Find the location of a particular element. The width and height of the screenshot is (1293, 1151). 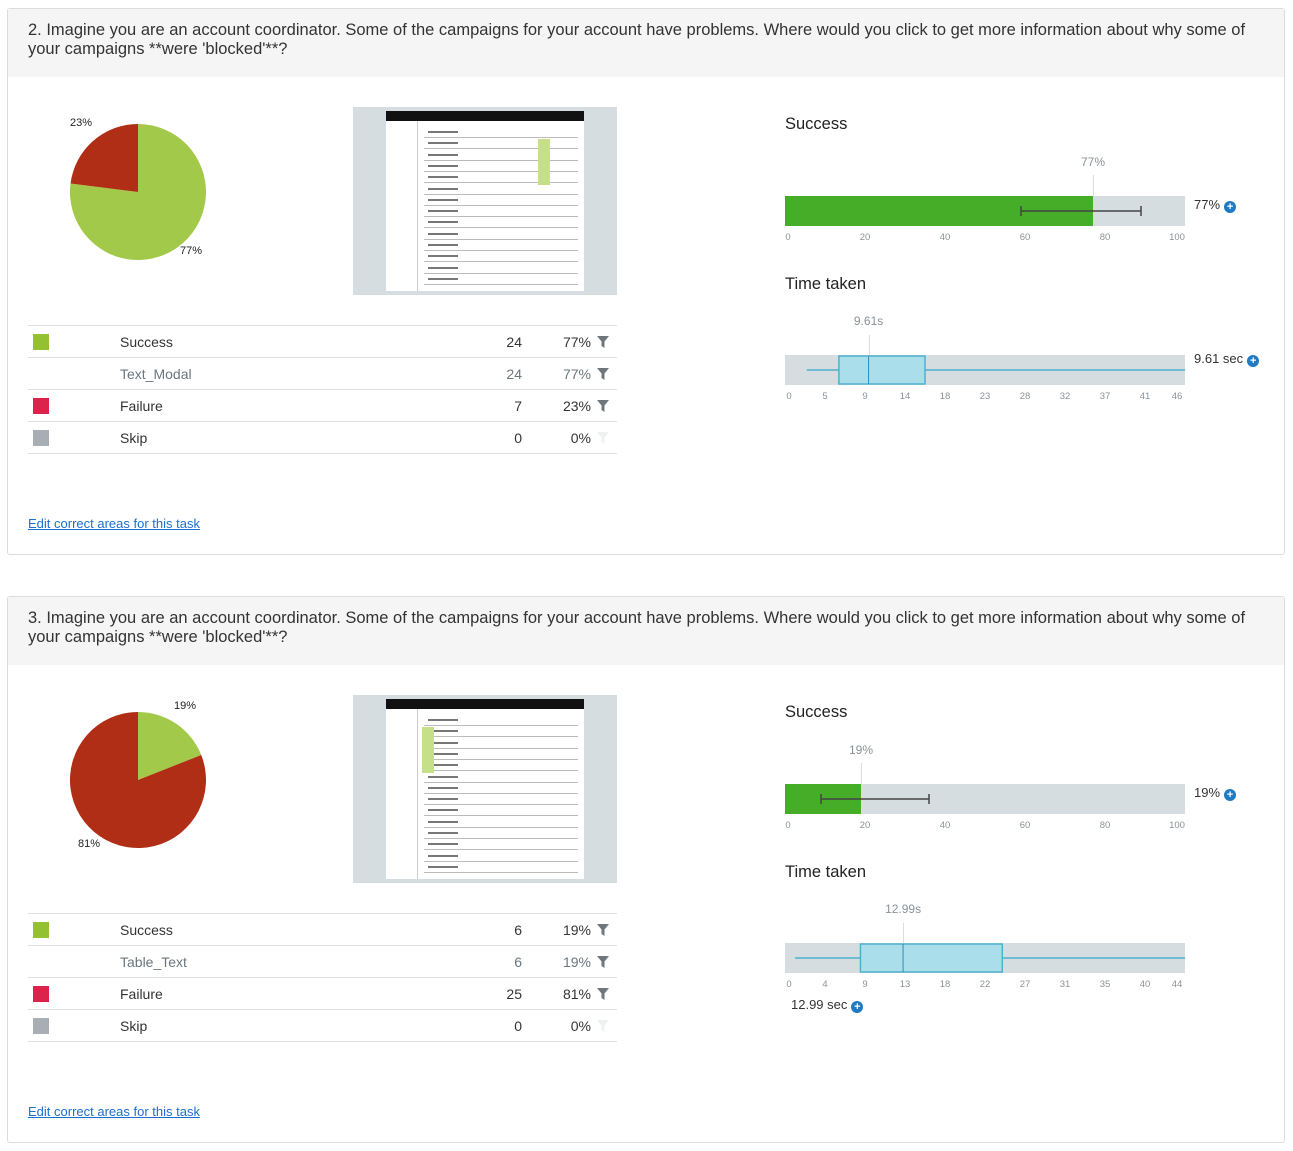

row-count: 0 is located at coordinates (471, 437).